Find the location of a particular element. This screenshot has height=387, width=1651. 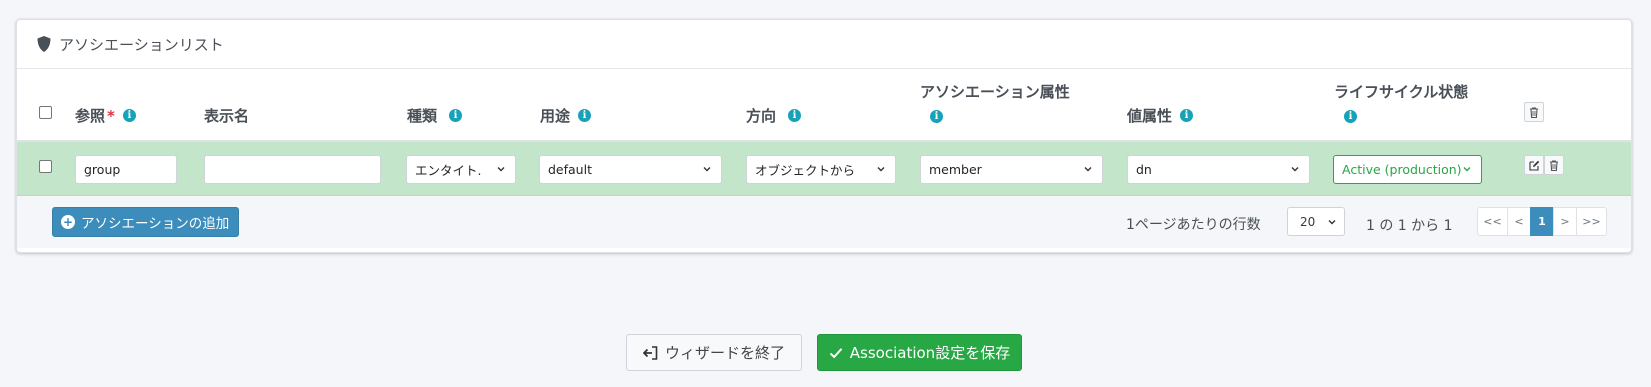

exit-wizard-label: ウィザードを終了 is located at coordinates (724, 353).